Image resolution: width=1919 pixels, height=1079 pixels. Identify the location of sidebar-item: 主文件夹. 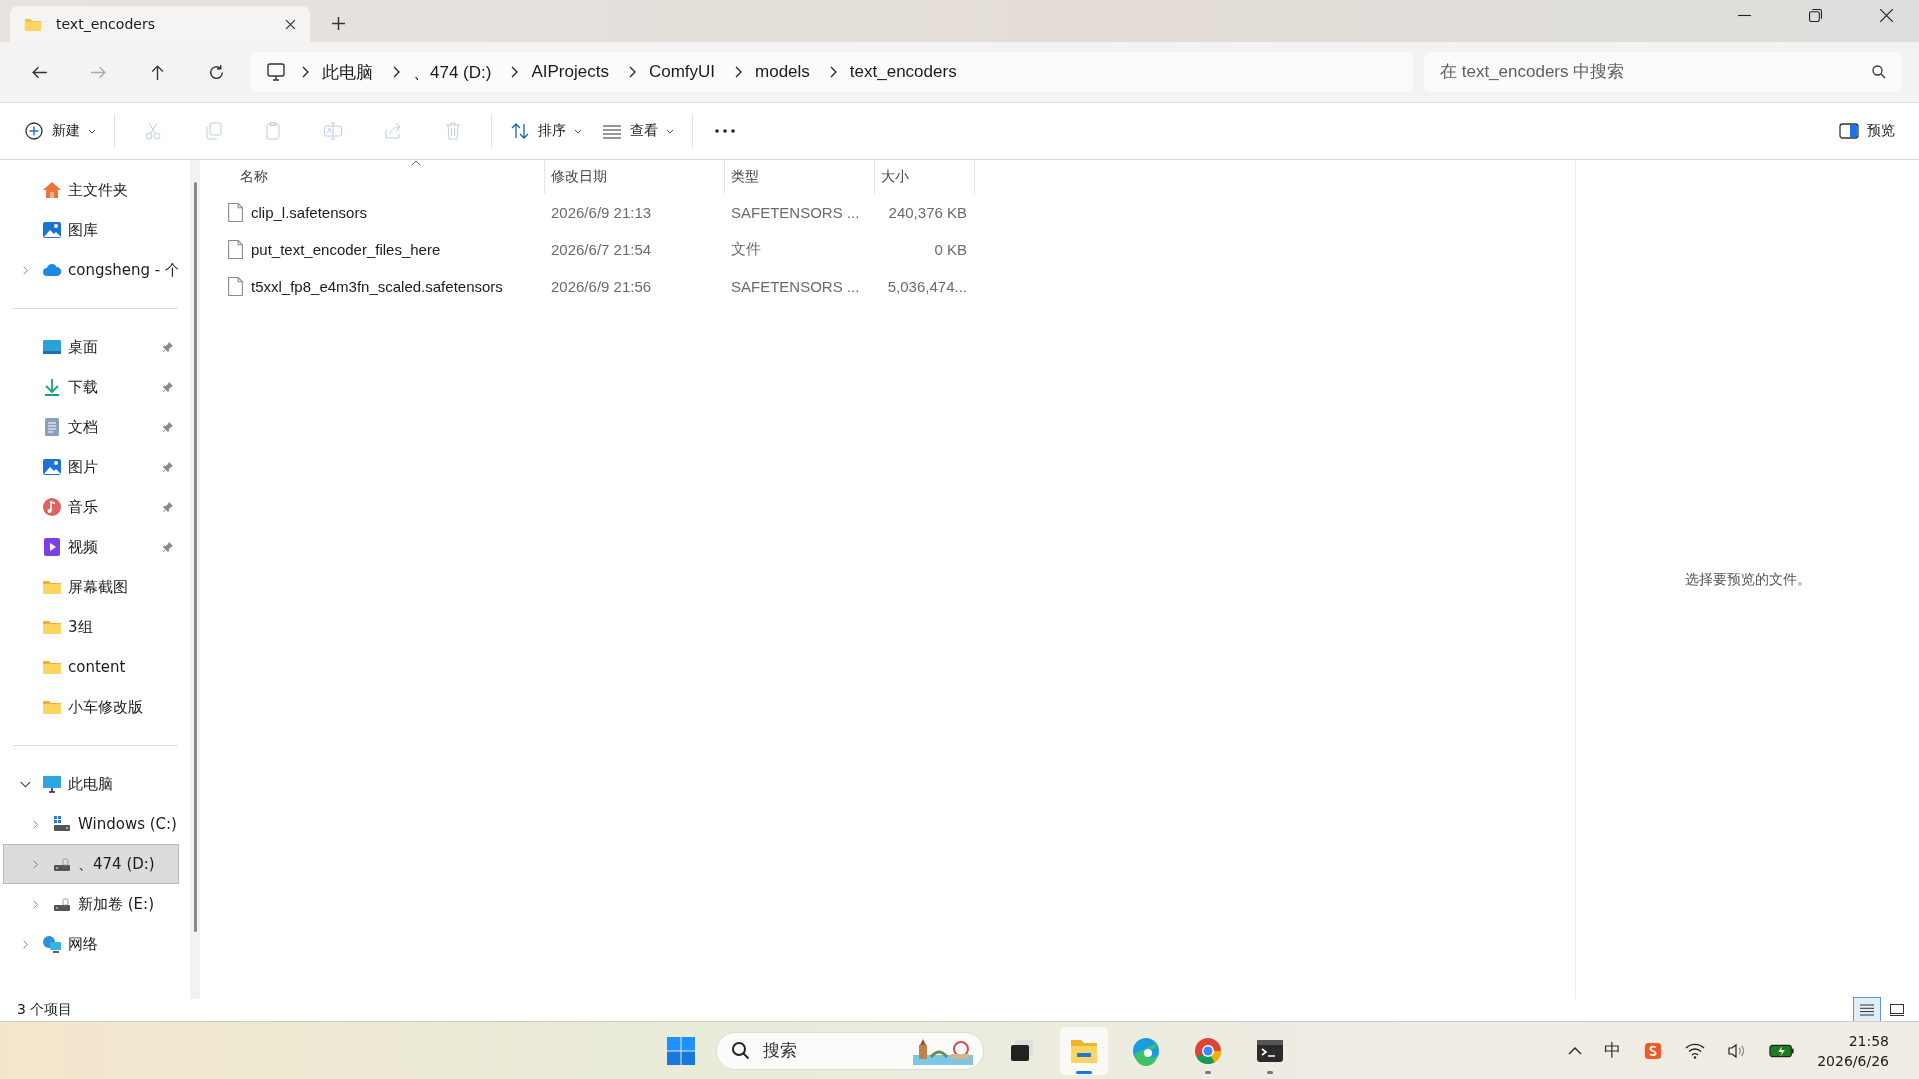
(91, 190).